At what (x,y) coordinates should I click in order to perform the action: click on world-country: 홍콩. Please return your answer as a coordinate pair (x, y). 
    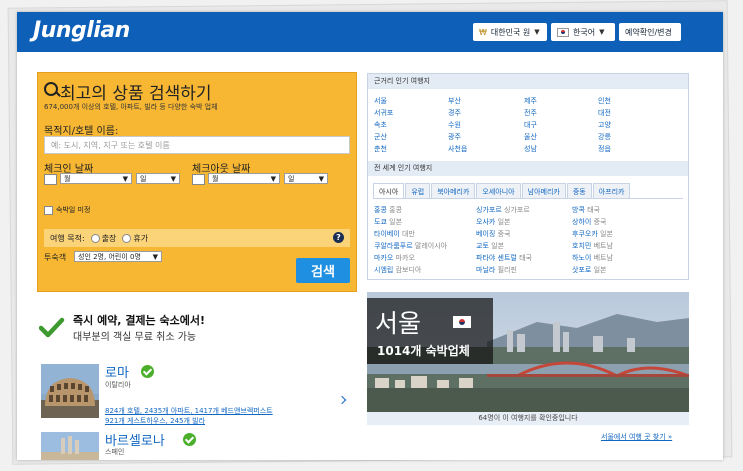
    Looking at the image, I should click on (396, 210).